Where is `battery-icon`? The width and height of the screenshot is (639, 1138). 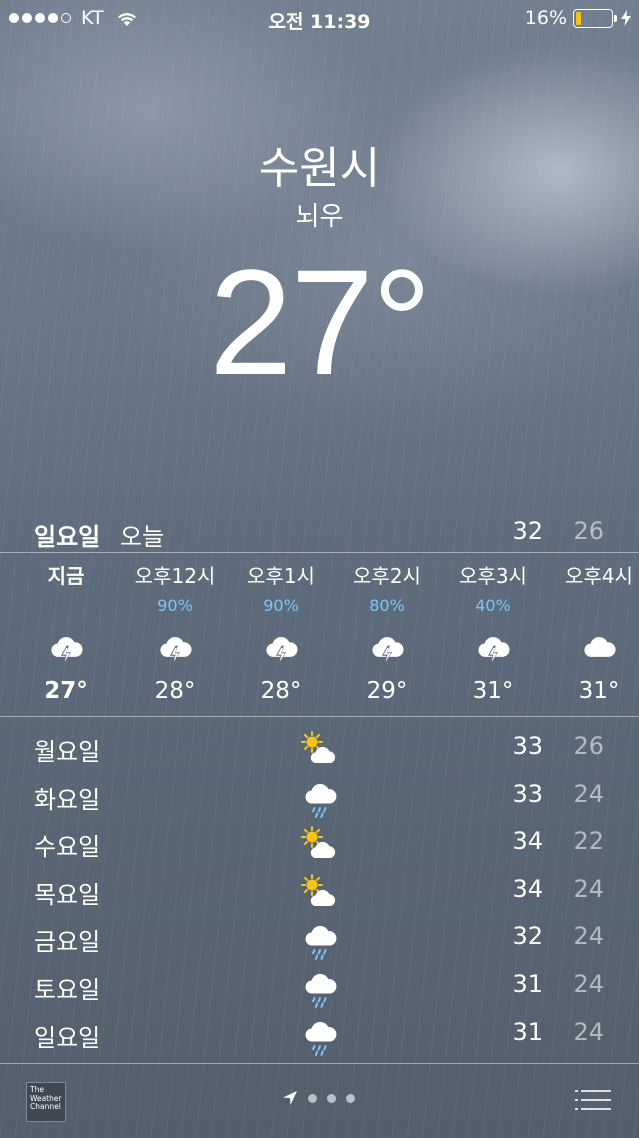 battery-icon is located at coordinates (595, 18).